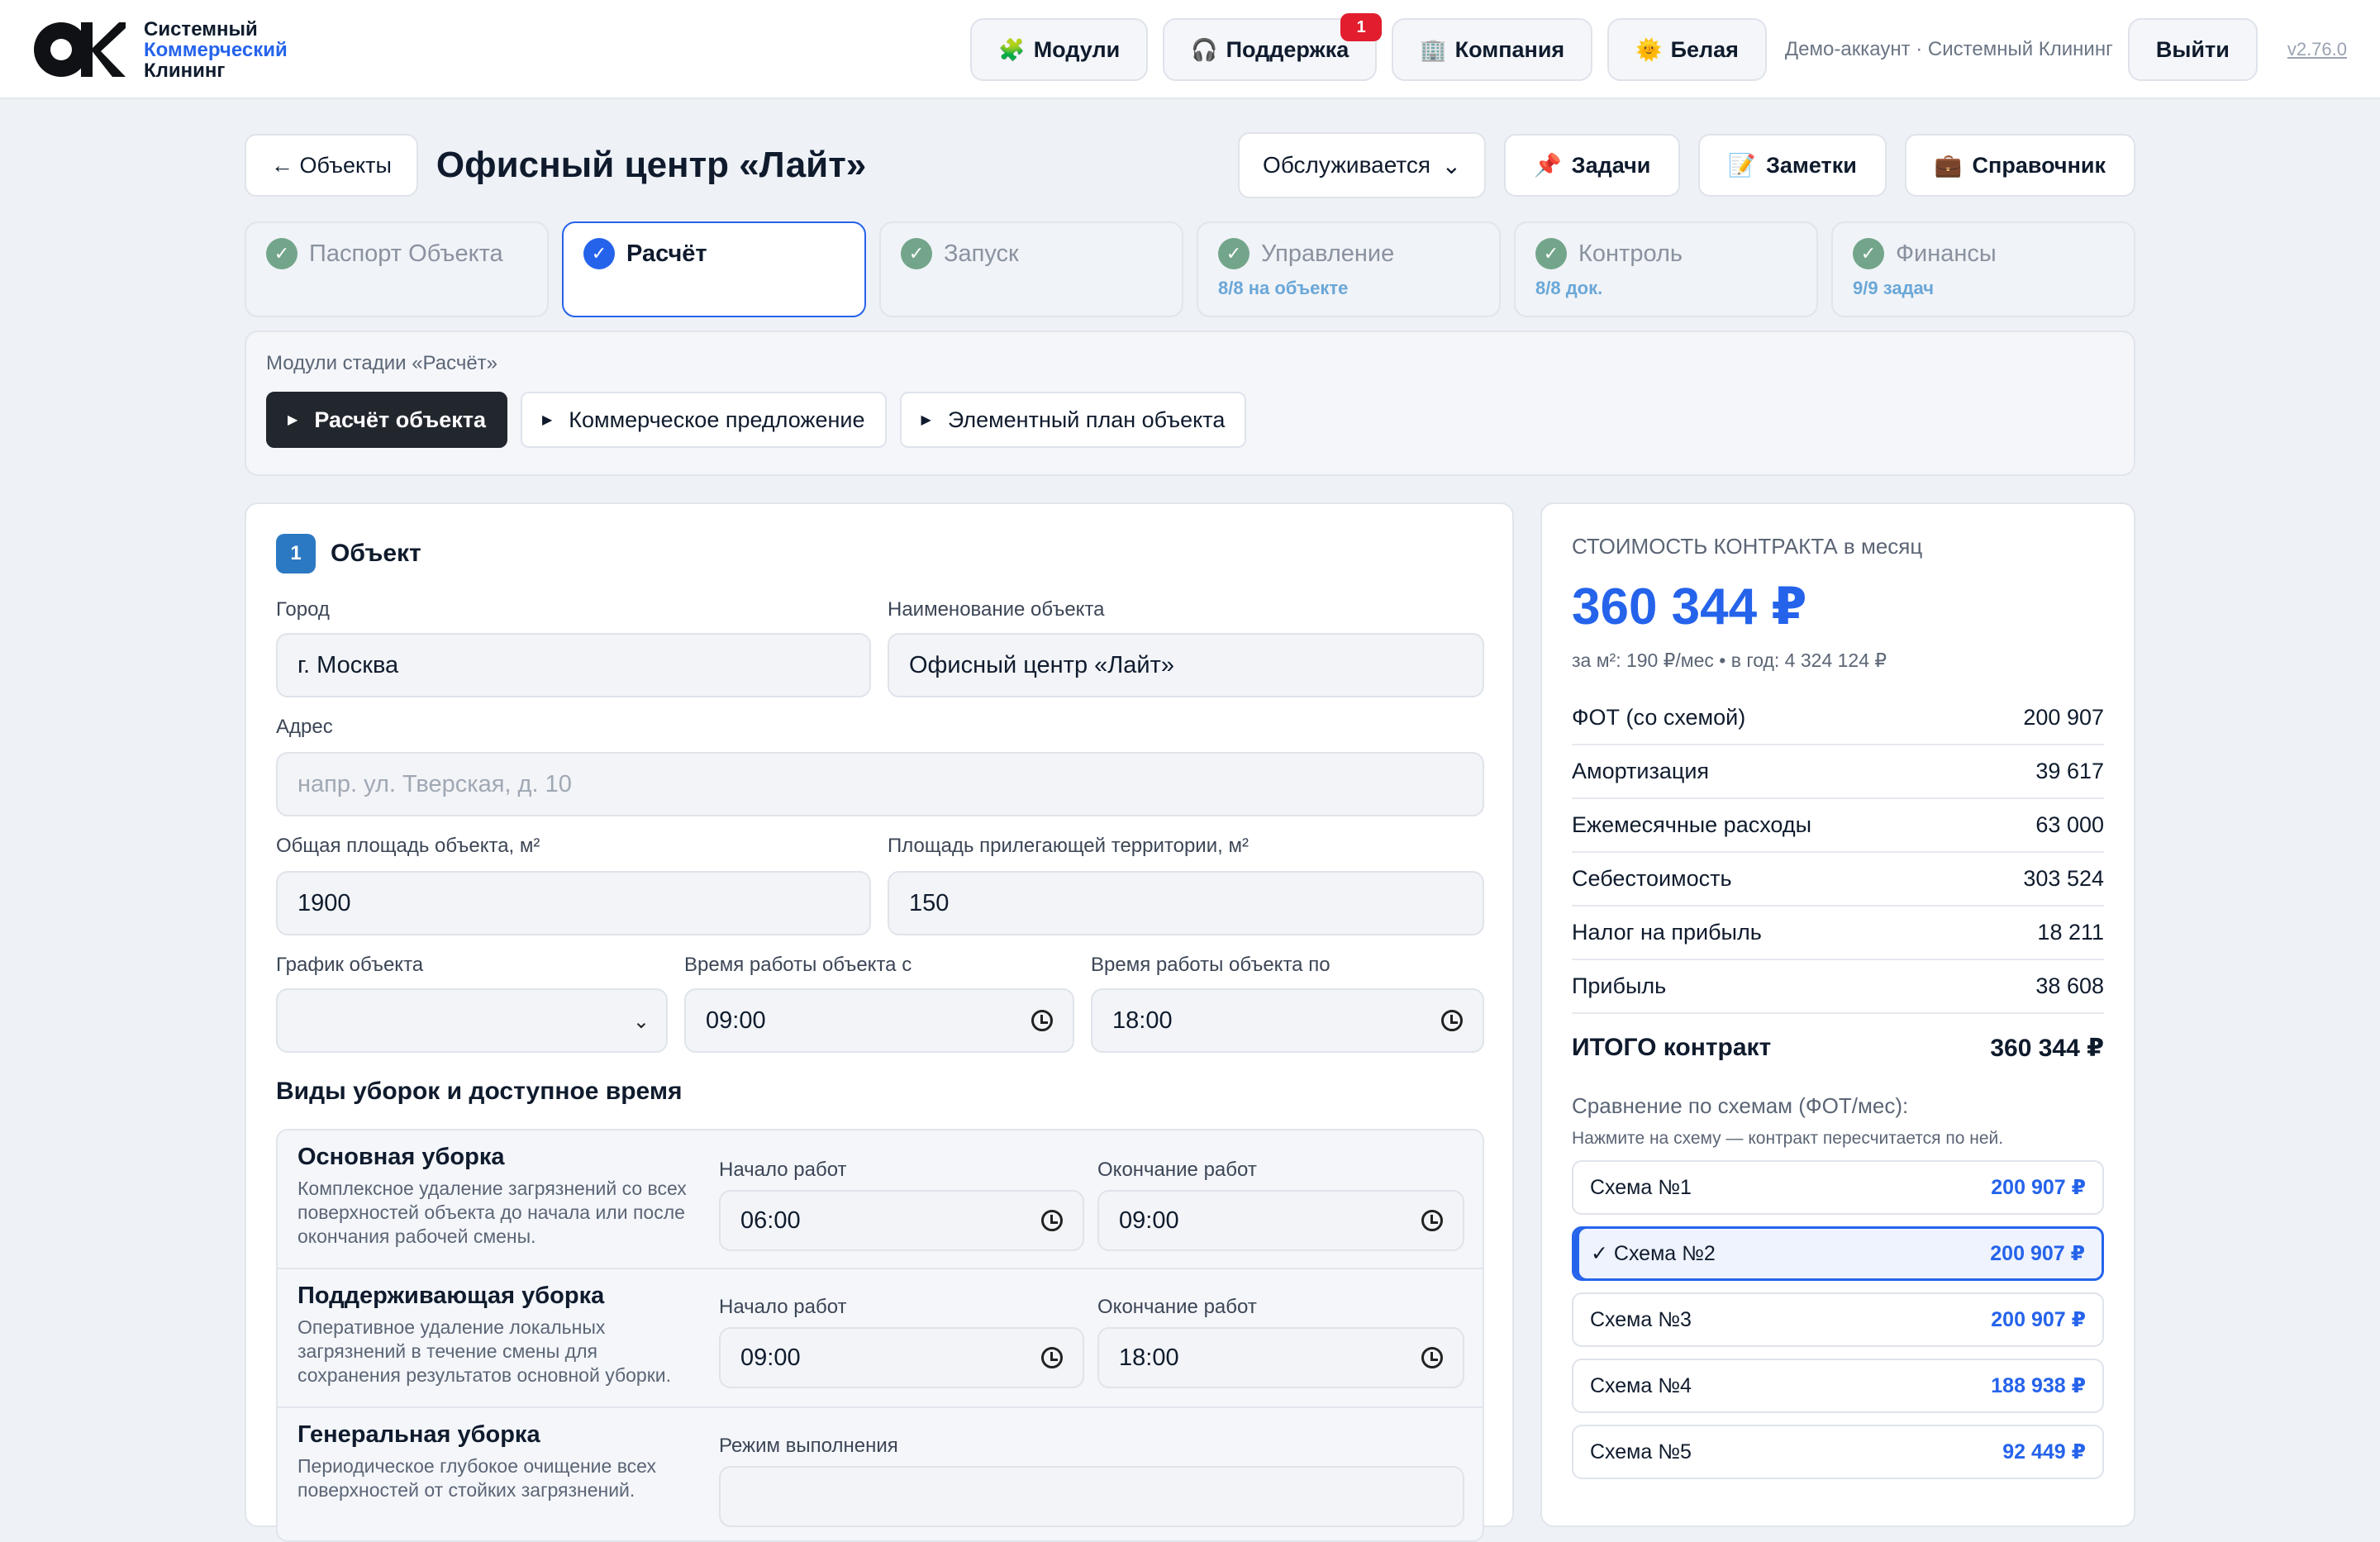 This screenshot has width=2380, height=1542. What do you see at coordinates (376, 553) in the screenshot?
I see `section-title: Объект` at bounding box center [376, 553].